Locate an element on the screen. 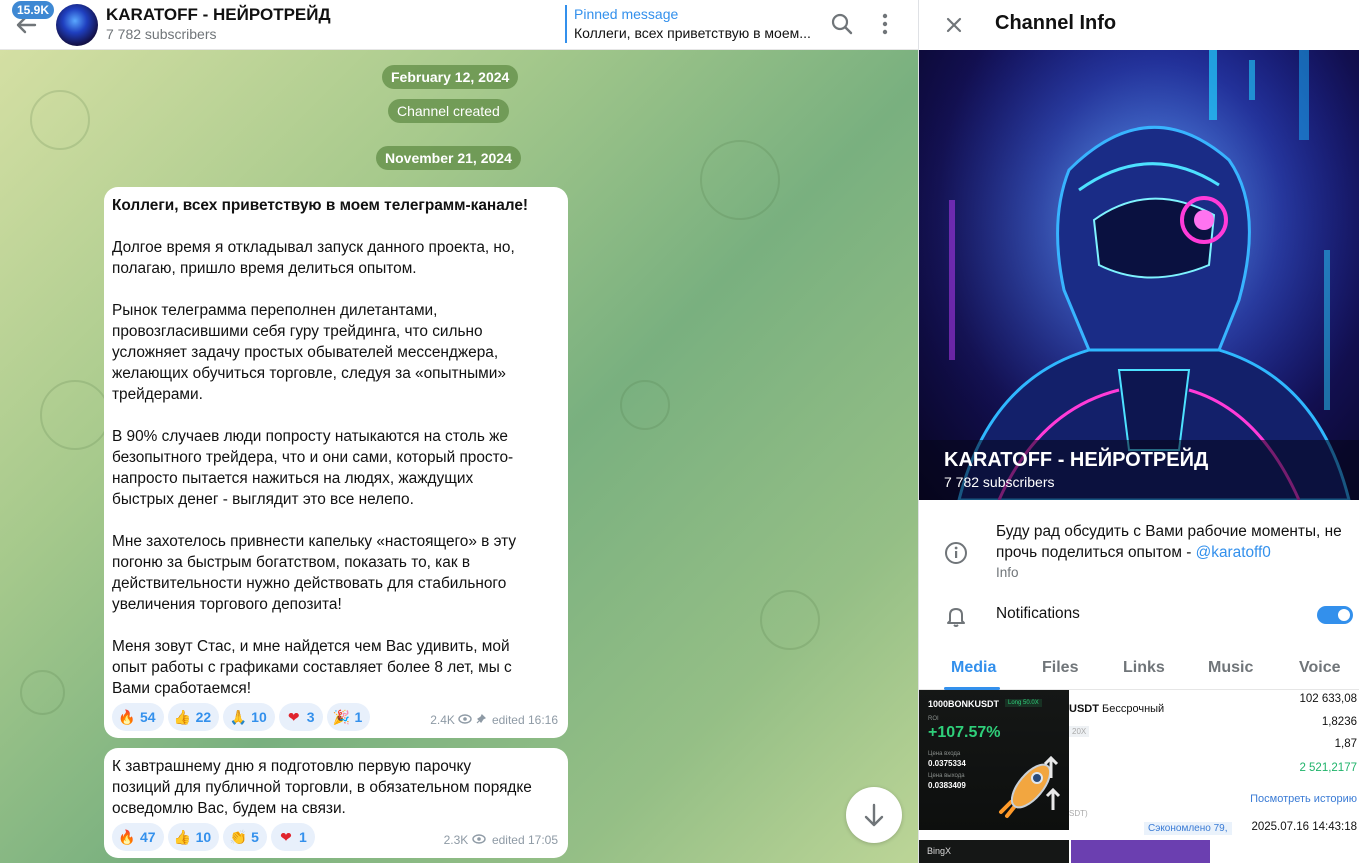 The height and width of the screenshot is (863, 1359). media-thumbnail is located at coordinates (1140, 851).